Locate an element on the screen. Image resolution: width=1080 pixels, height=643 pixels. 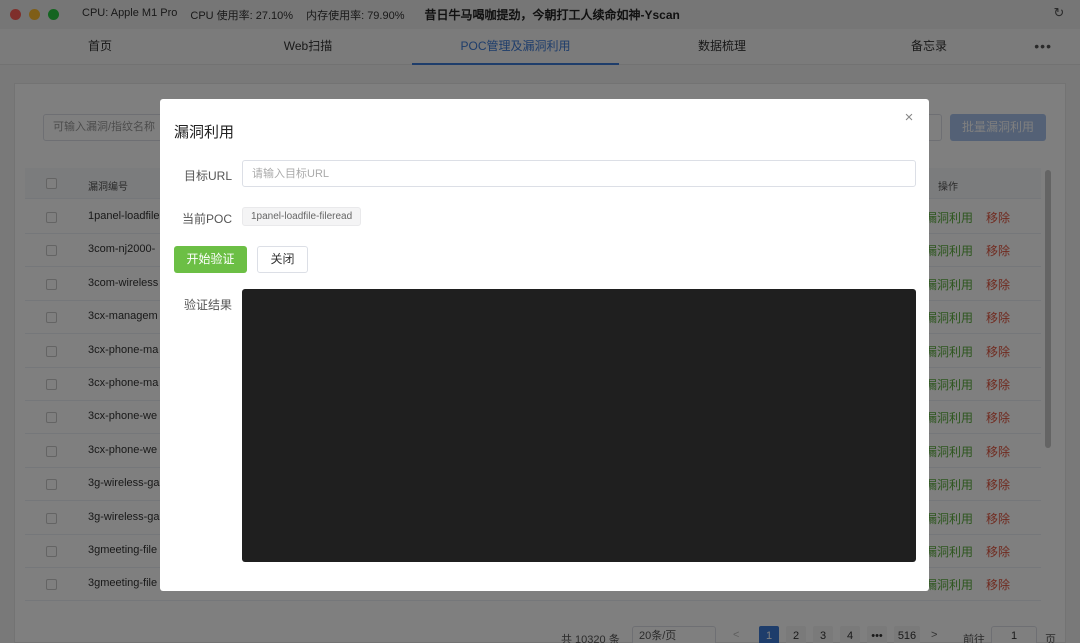
result-label: 验证结果 is located at coordinates (207, 305).